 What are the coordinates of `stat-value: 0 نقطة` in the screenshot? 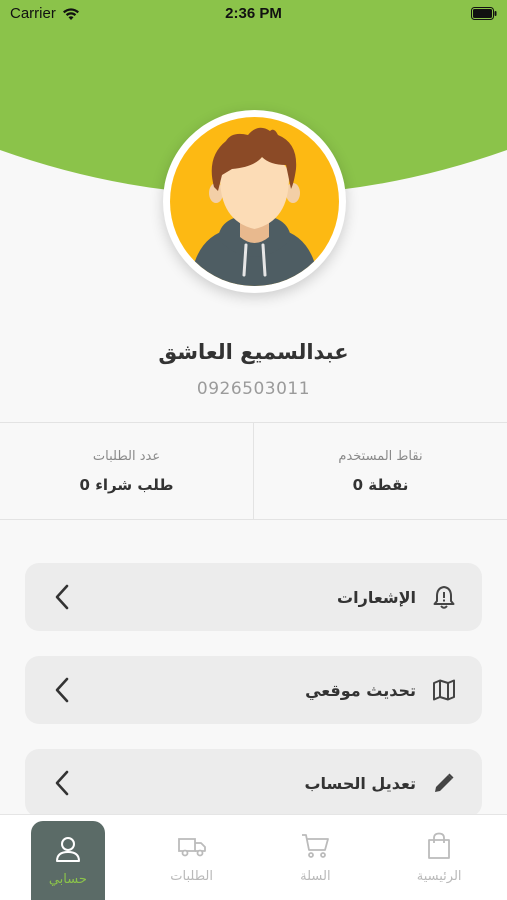 It's located at (380, 484).